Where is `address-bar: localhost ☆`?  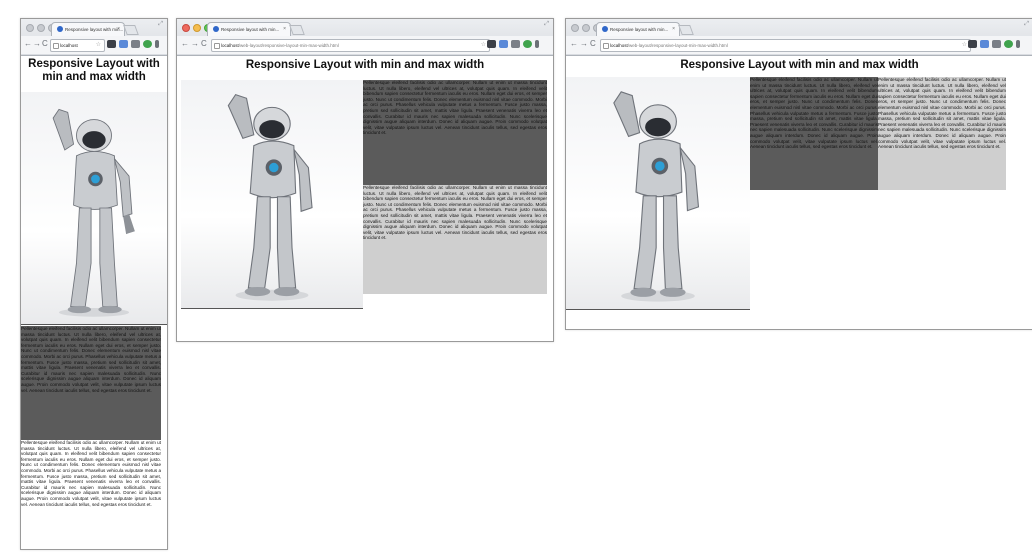
address-bar: localhost ☆ is located at coordinates (77, 45).